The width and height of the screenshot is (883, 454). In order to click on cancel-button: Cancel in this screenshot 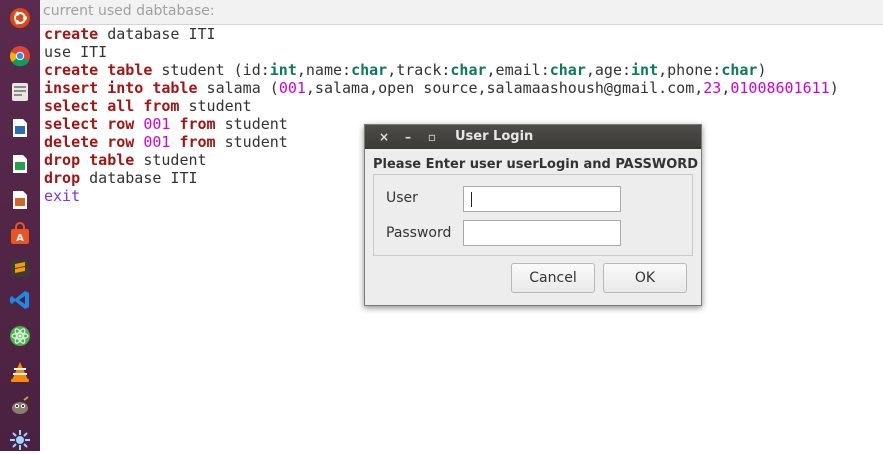, I will do `click(553, 278)`.